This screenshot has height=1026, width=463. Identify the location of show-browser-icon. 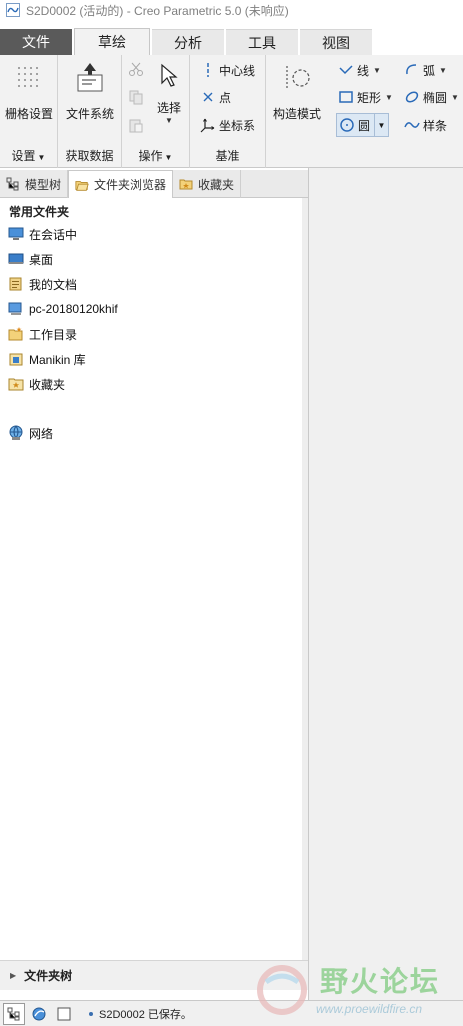
(39, 1014).